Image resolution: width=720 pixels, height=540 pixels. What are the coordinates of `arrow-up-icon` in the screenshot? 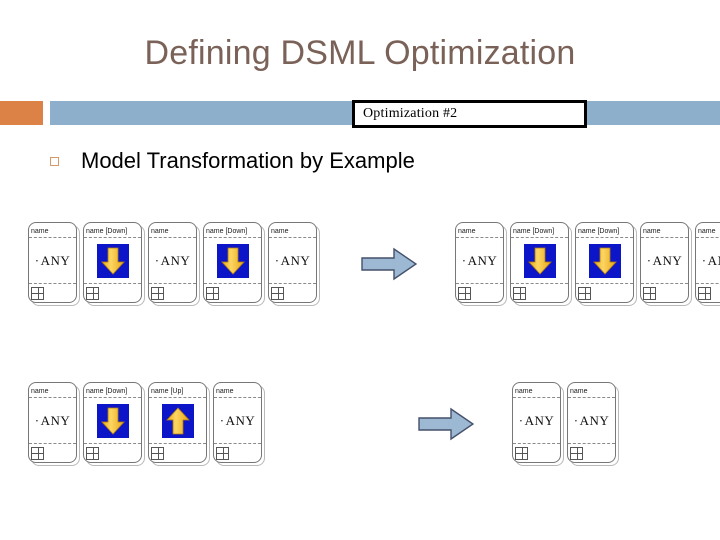 It's located at (177, 420).